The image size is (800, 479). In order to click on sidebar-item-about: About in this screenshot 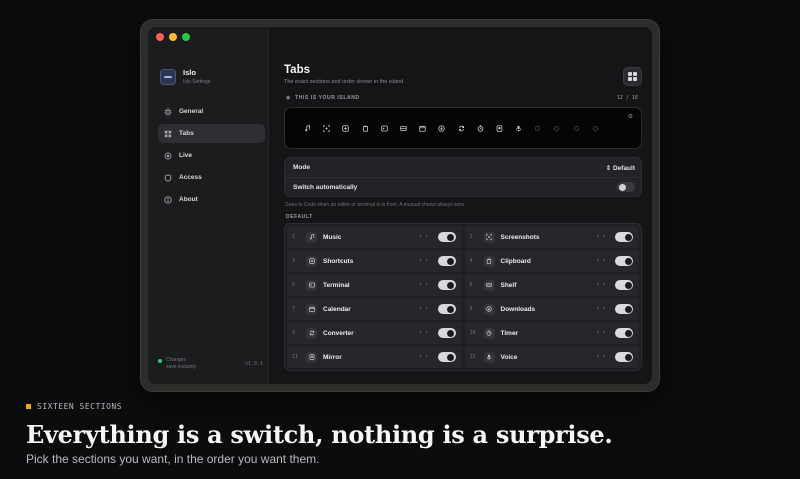, I will do `click(211, 199)`.